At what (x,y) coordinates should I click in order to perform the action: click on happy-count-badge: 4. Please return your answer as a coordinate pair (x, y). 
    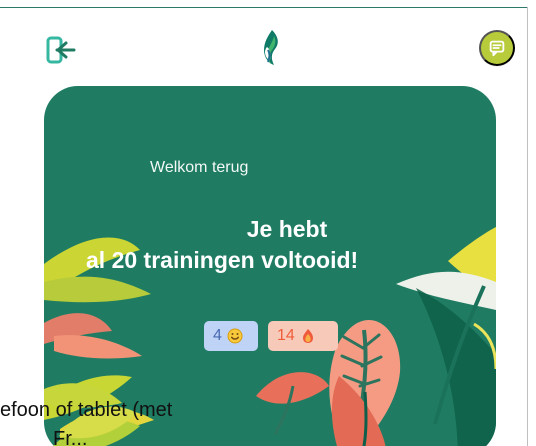
    Looking at the image, I should click on (231, 336).